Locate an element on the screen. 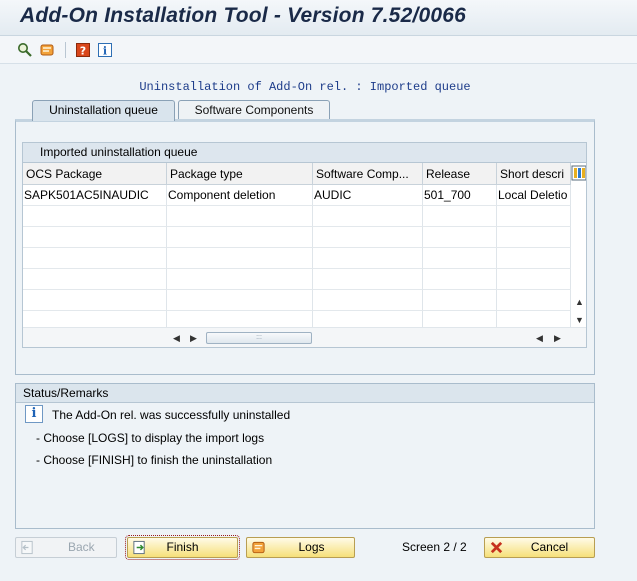 Image resolution: width=637 pixels, height=581 pixels. cancel-icon is located at coordinates (496, 547).